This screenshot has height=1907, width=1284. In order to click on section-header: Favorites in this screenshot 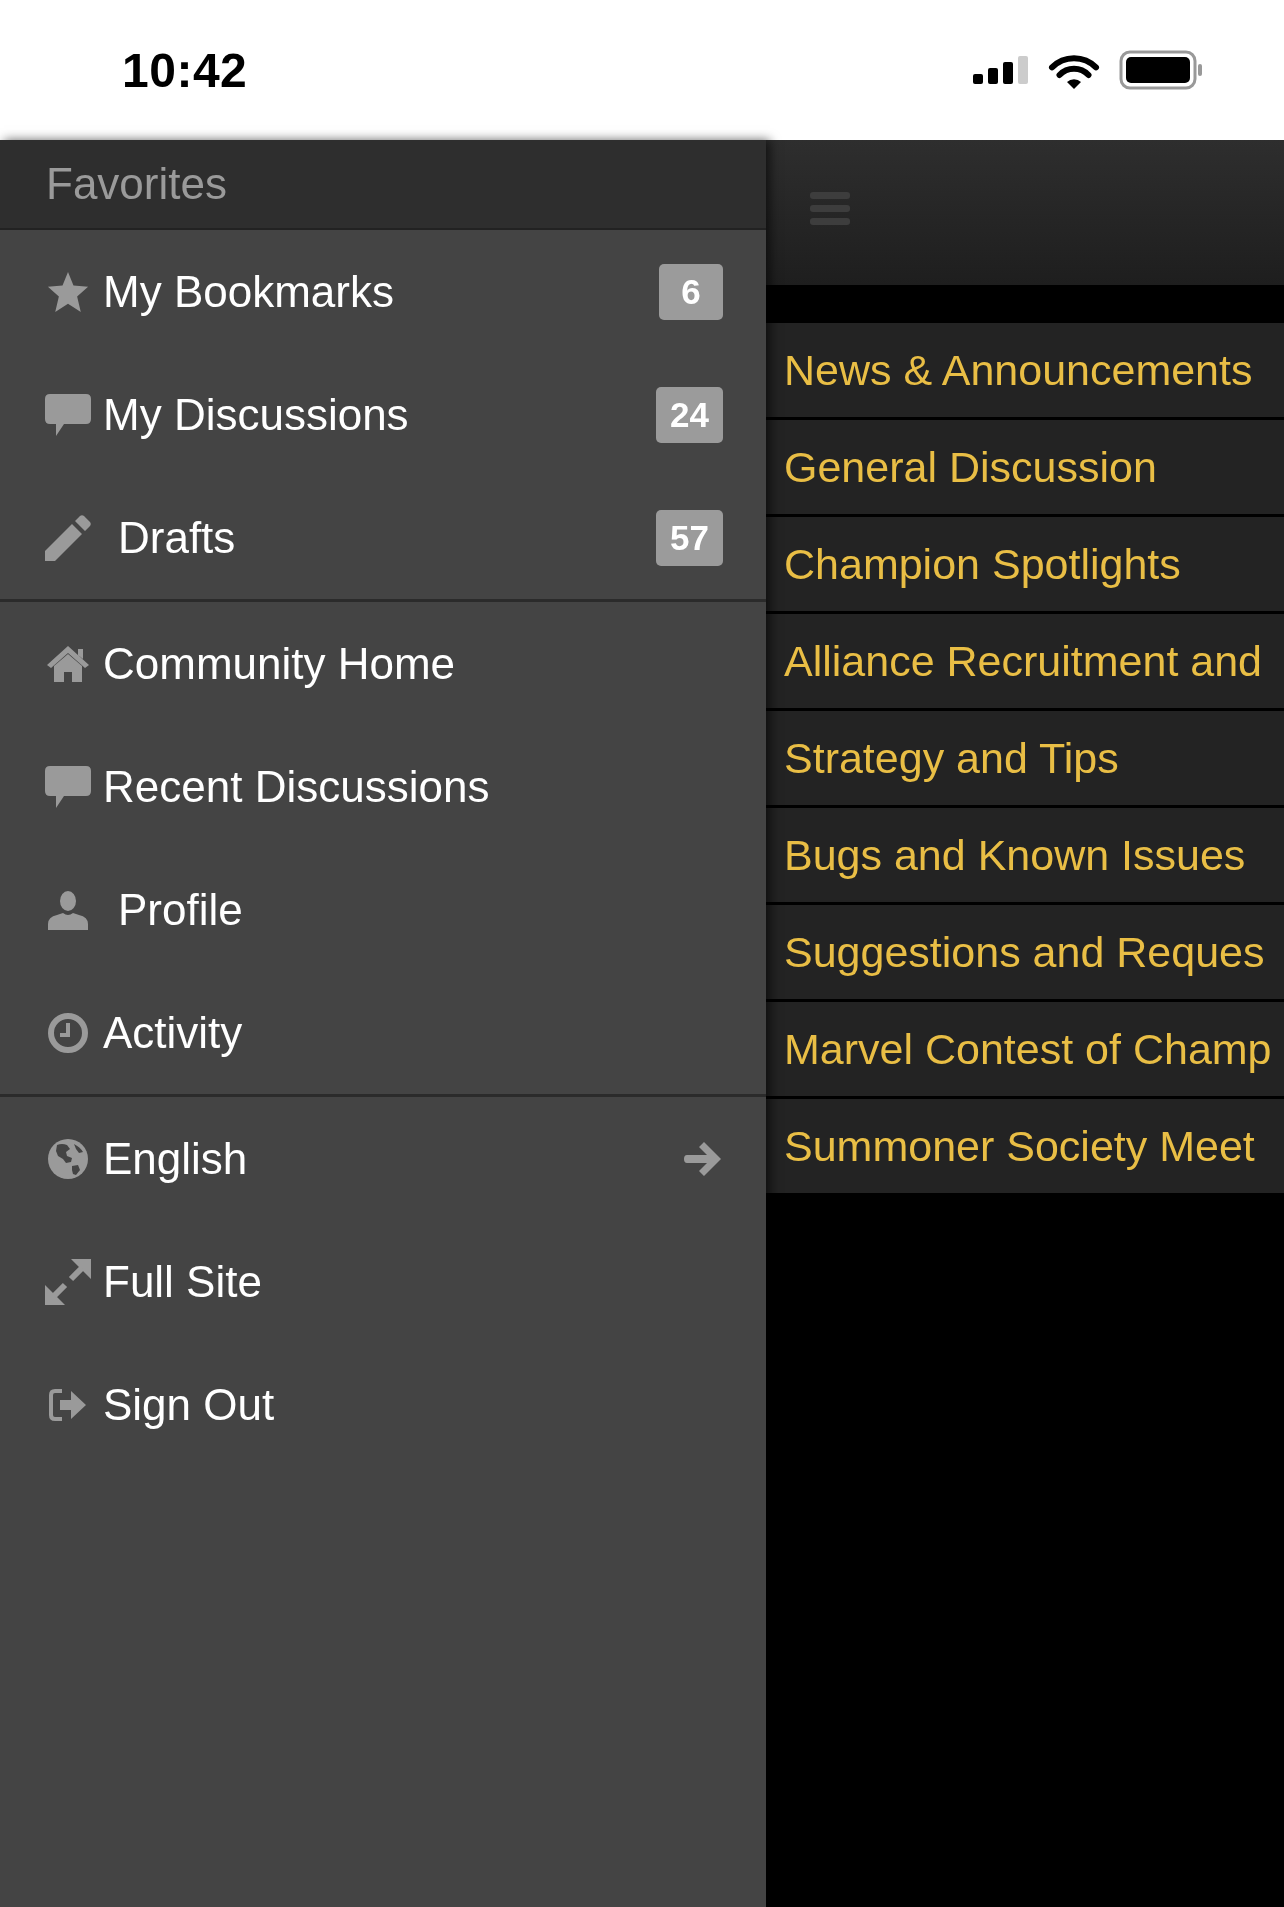, I will do `click(383, 185)`.